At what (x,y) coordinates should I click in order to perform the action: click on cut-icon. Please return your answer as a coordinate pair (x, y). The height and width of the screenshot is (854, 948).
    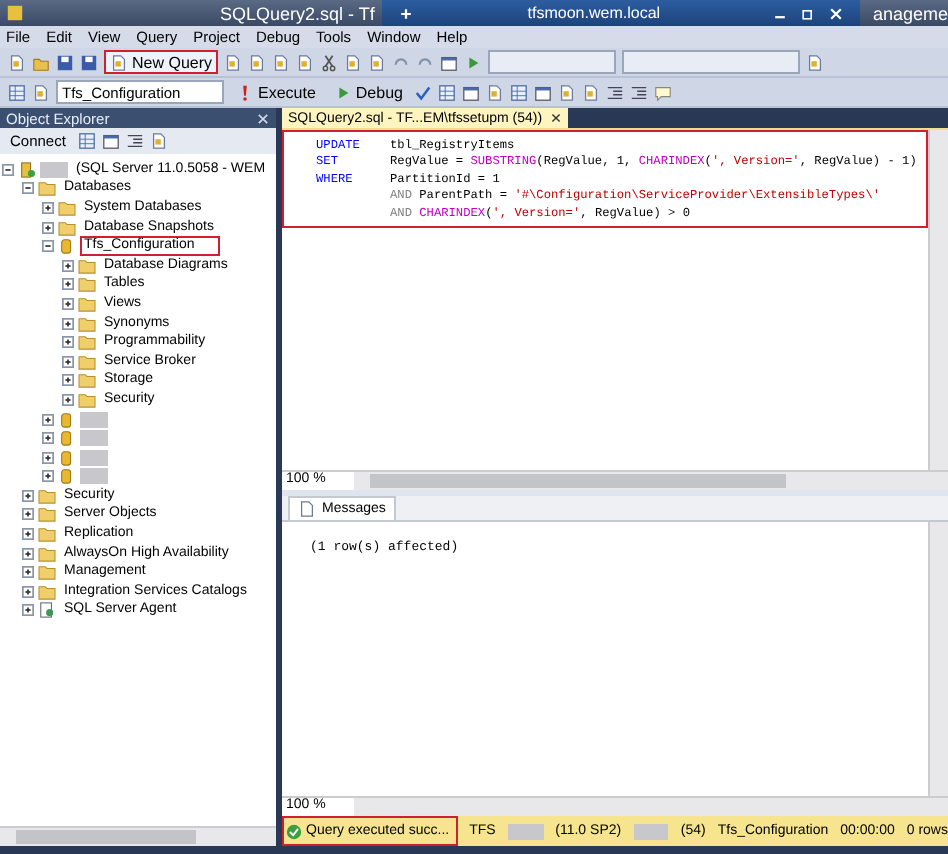
    Looking at the image, I should click on (329, 62).